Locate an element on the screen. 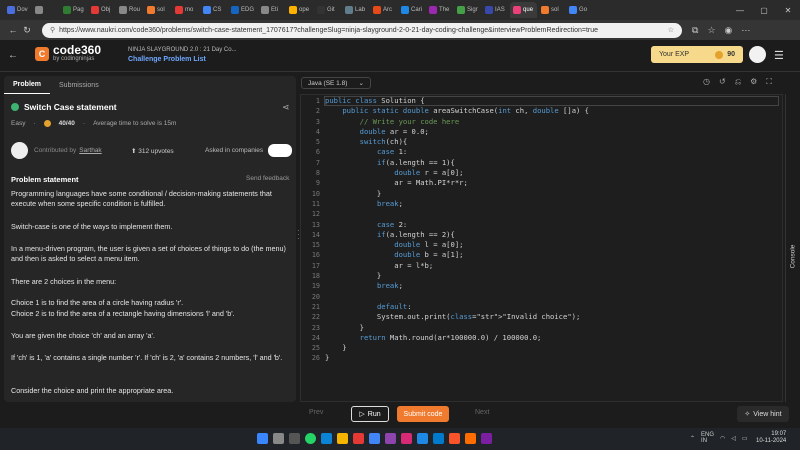  code-line: } is located at coordinates (327, 358).